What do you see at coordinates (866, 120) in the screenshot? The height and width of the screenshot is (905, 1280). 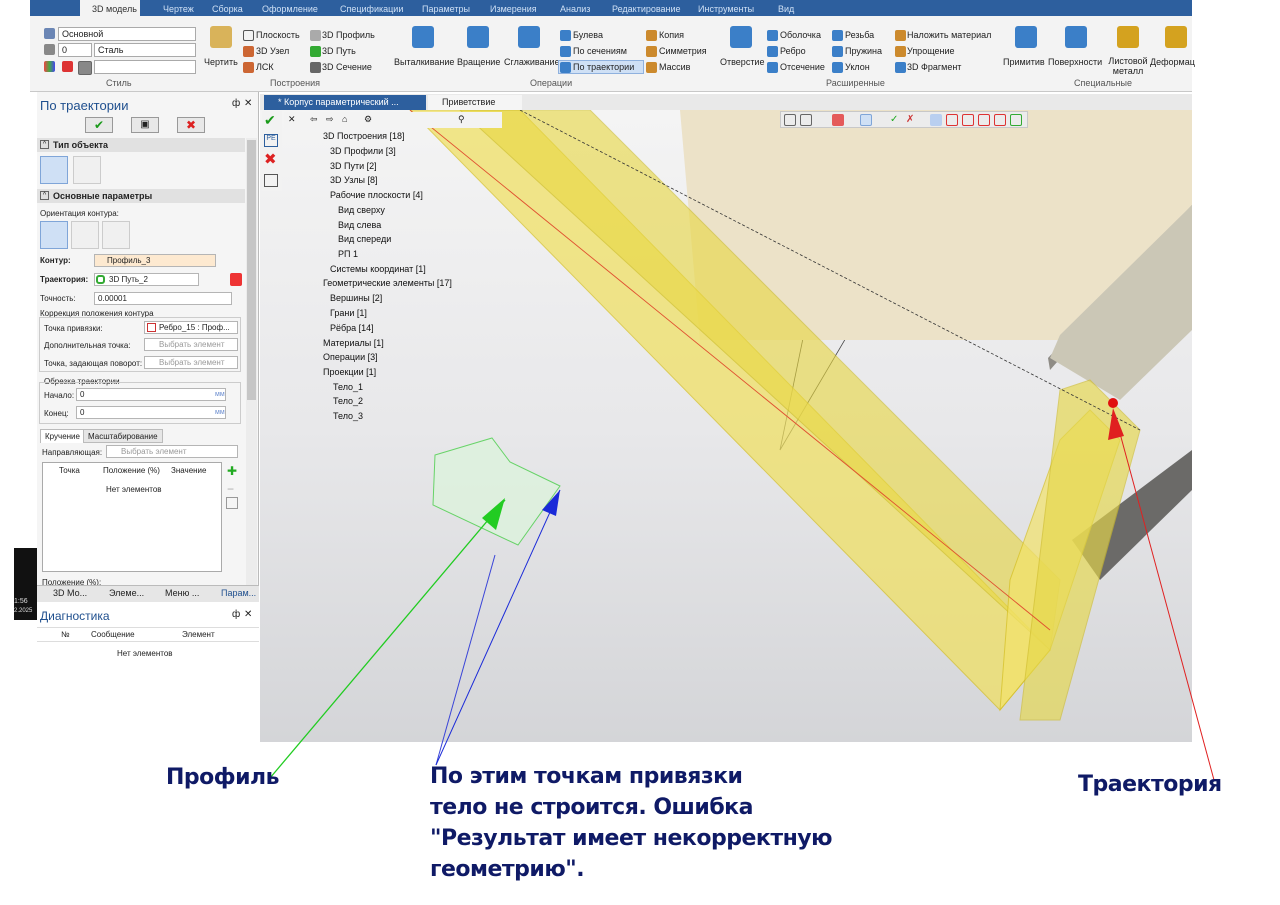 I see `view-orient-icon` at bounding box center [866, 120].